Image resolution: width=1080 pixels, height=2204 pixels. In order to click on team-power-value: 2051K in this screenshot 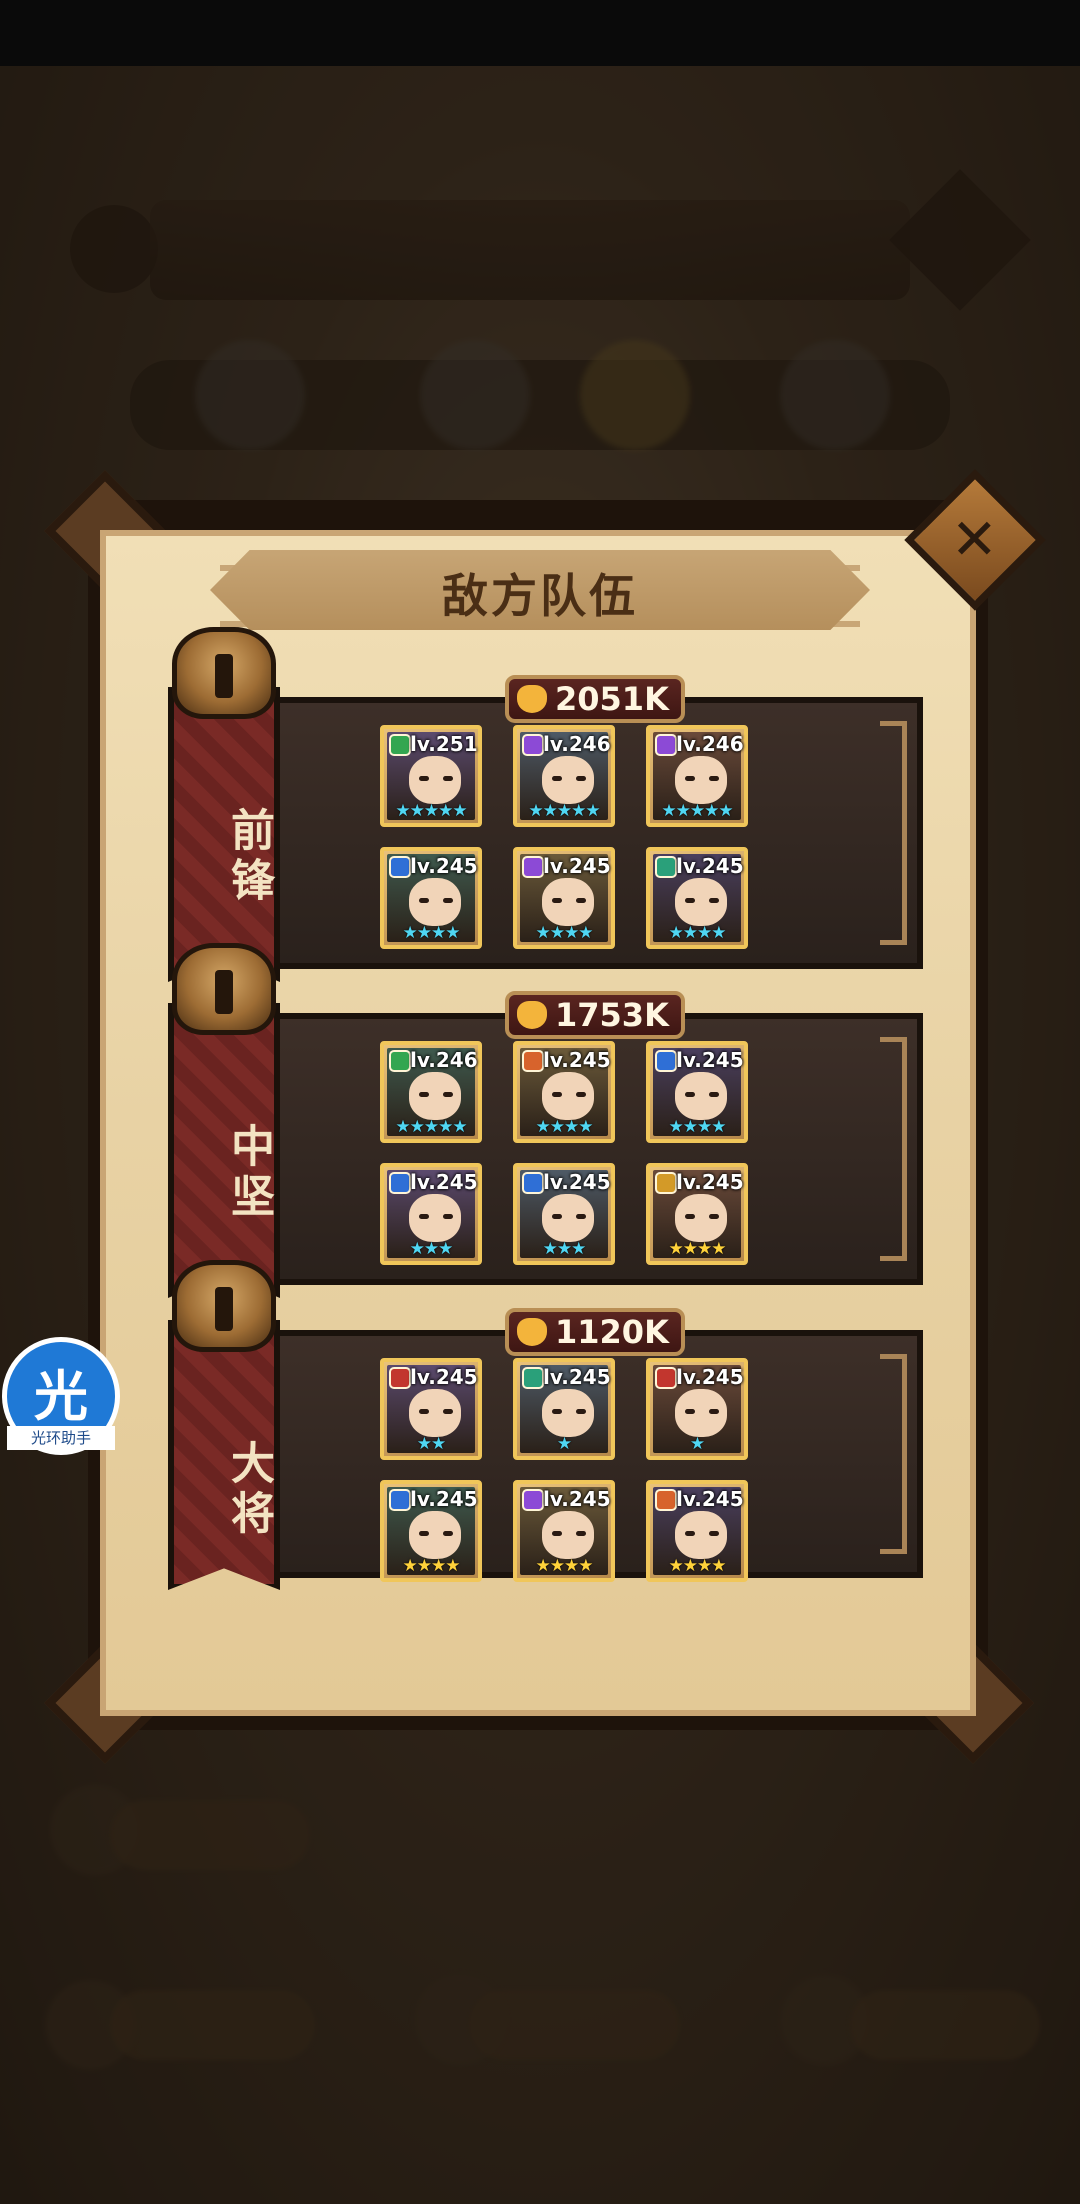, I will do `click(612, 699)`.